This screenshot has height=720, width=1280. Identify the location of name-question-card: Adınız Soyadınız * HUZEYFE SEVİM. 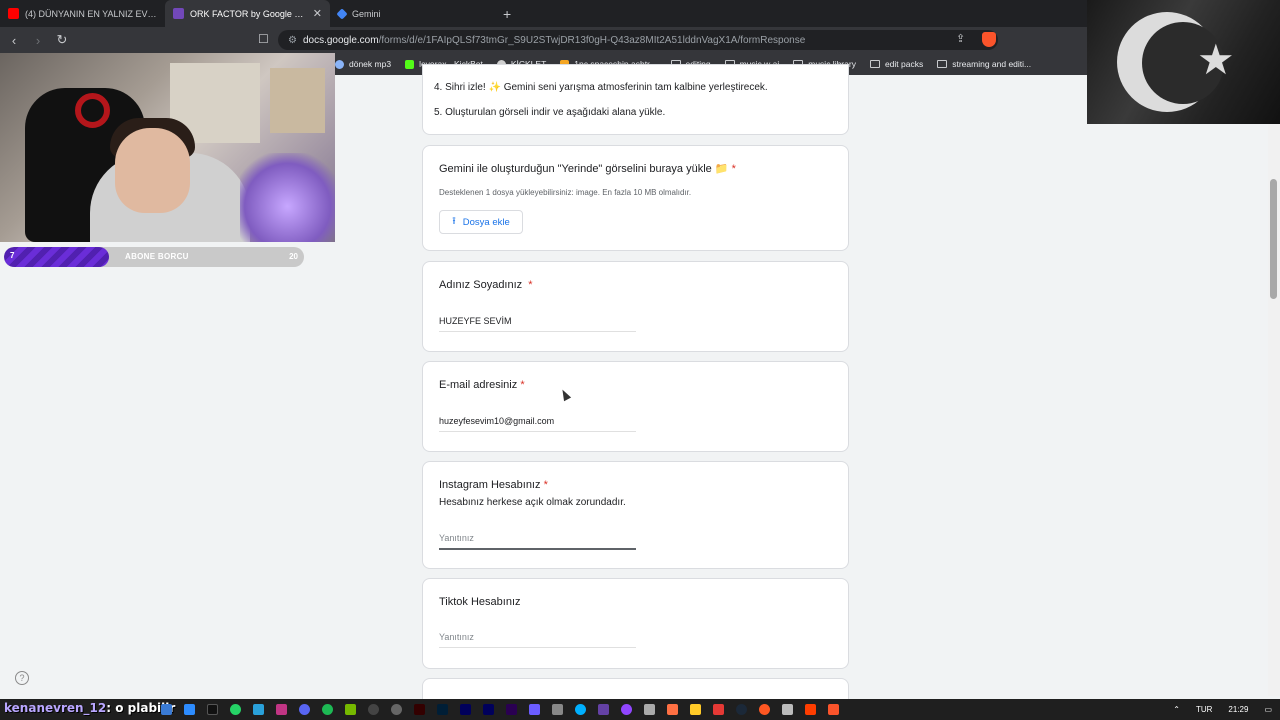
(635, 306).